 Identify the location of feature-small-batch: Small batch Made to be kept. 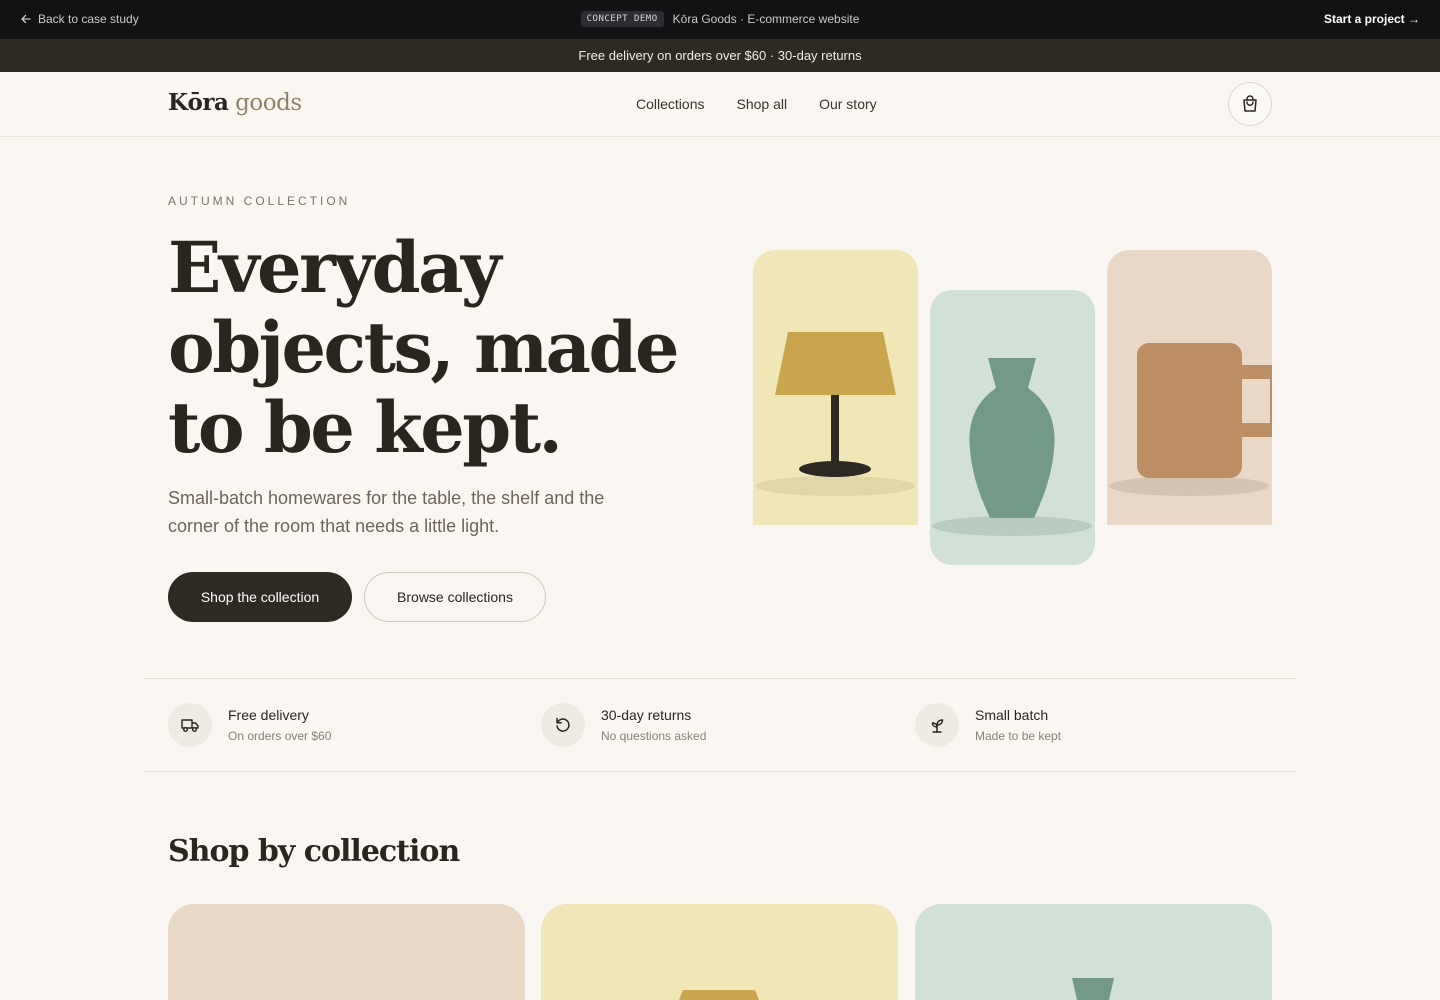
(988, 725).